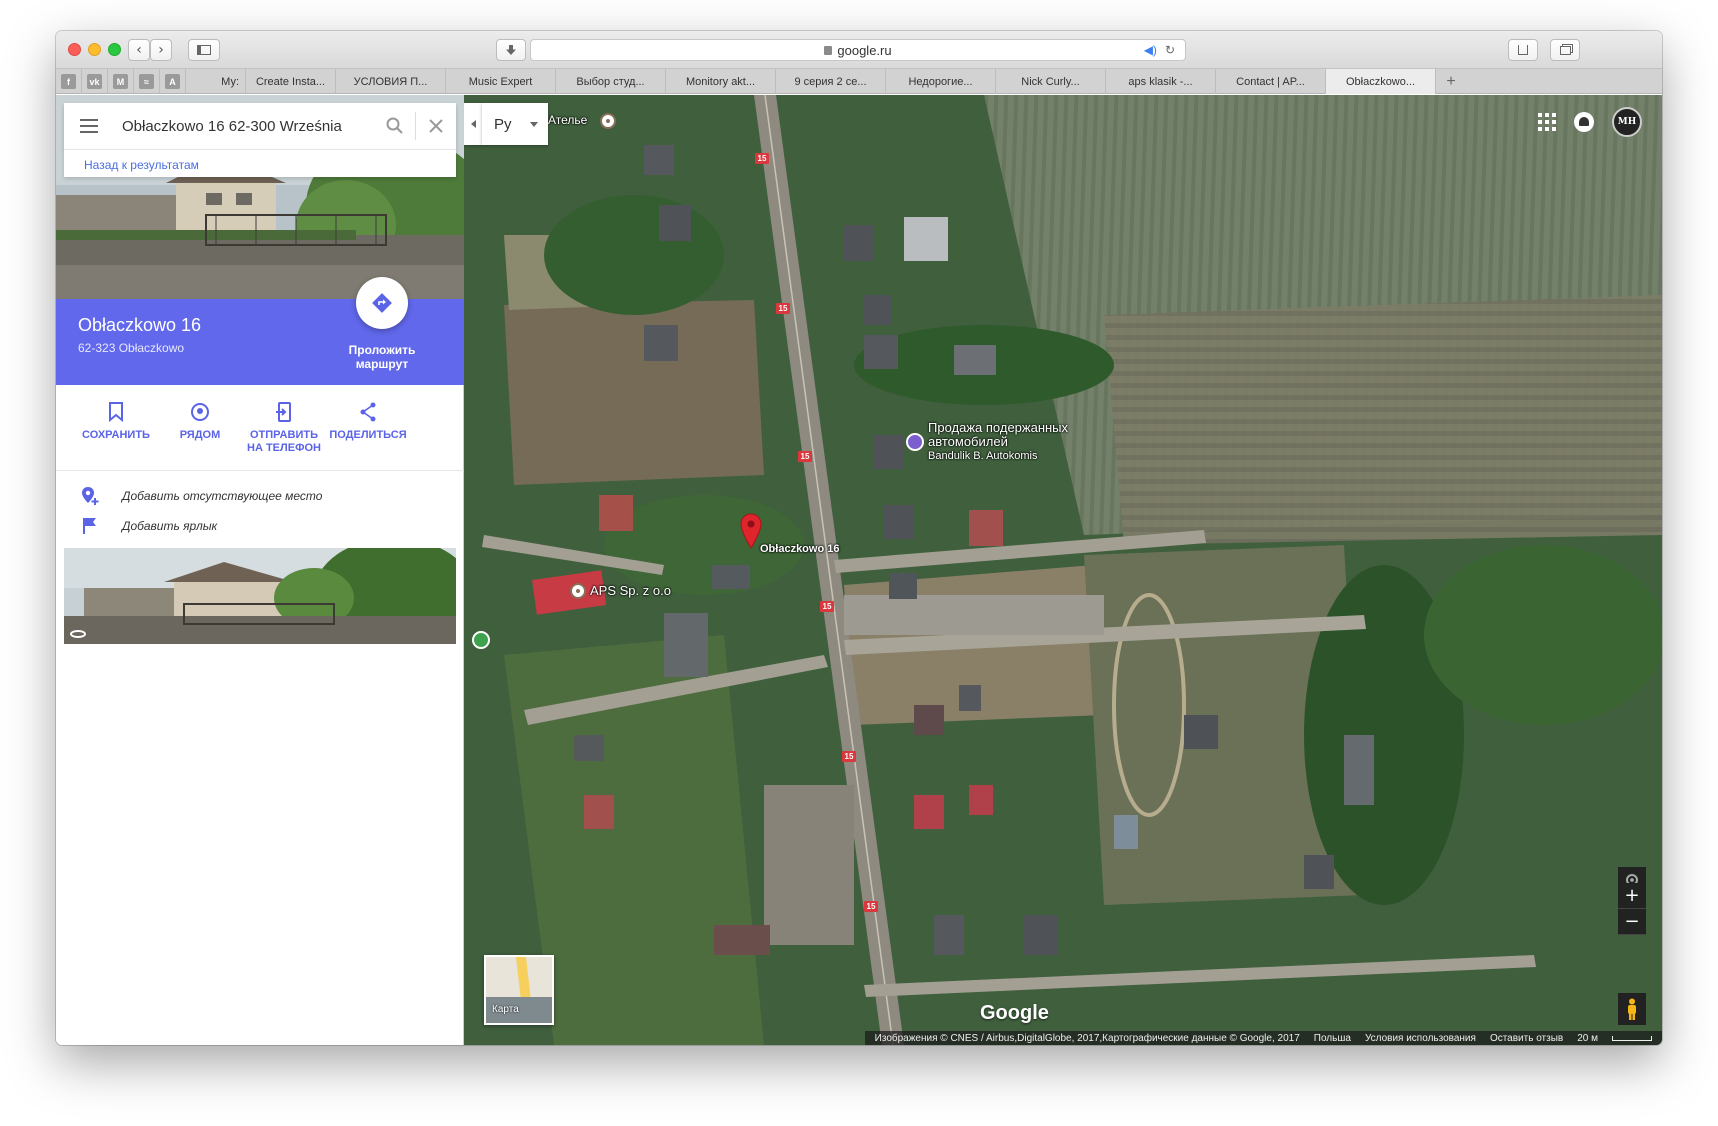  Describe the element at coordinates (244, 126) in the screenshot. I see `search-input` at that location.